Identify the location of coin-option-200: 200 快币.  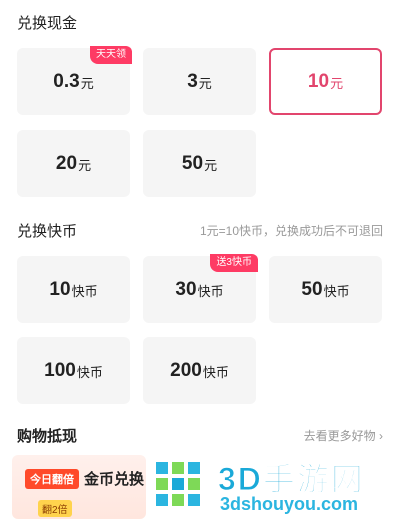
(199, 370).